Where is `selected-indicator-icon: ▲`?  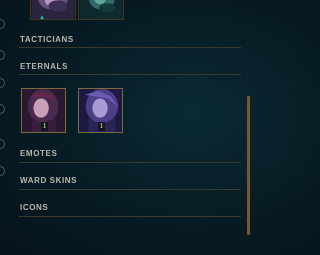
selected-indicator-icon: ▲ is located at coordinates (42, 18).